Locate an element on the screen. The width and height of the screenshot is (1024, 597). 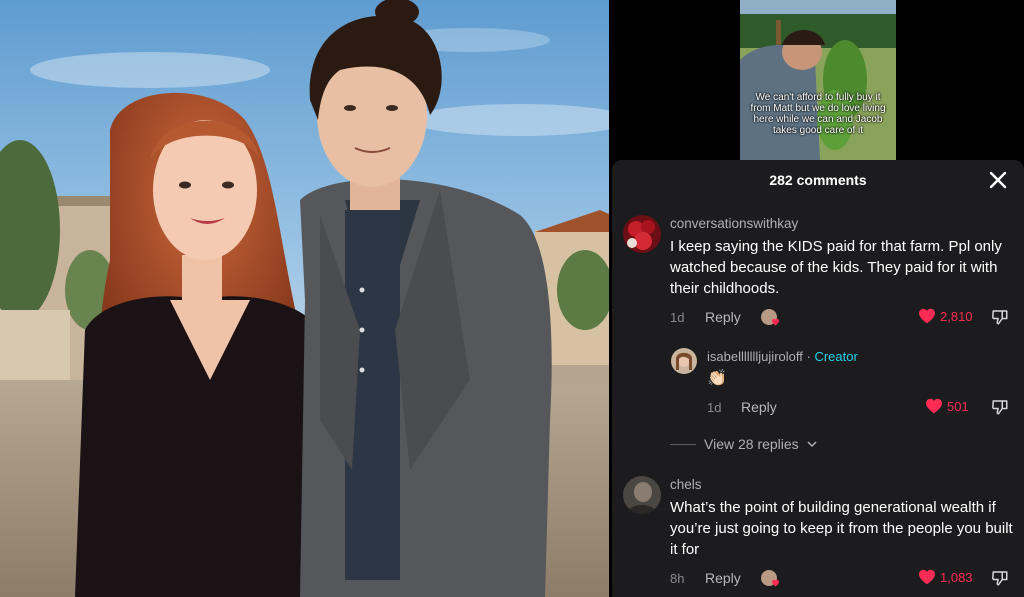
creator-badge: Creator is located at coordinates (836, 356).